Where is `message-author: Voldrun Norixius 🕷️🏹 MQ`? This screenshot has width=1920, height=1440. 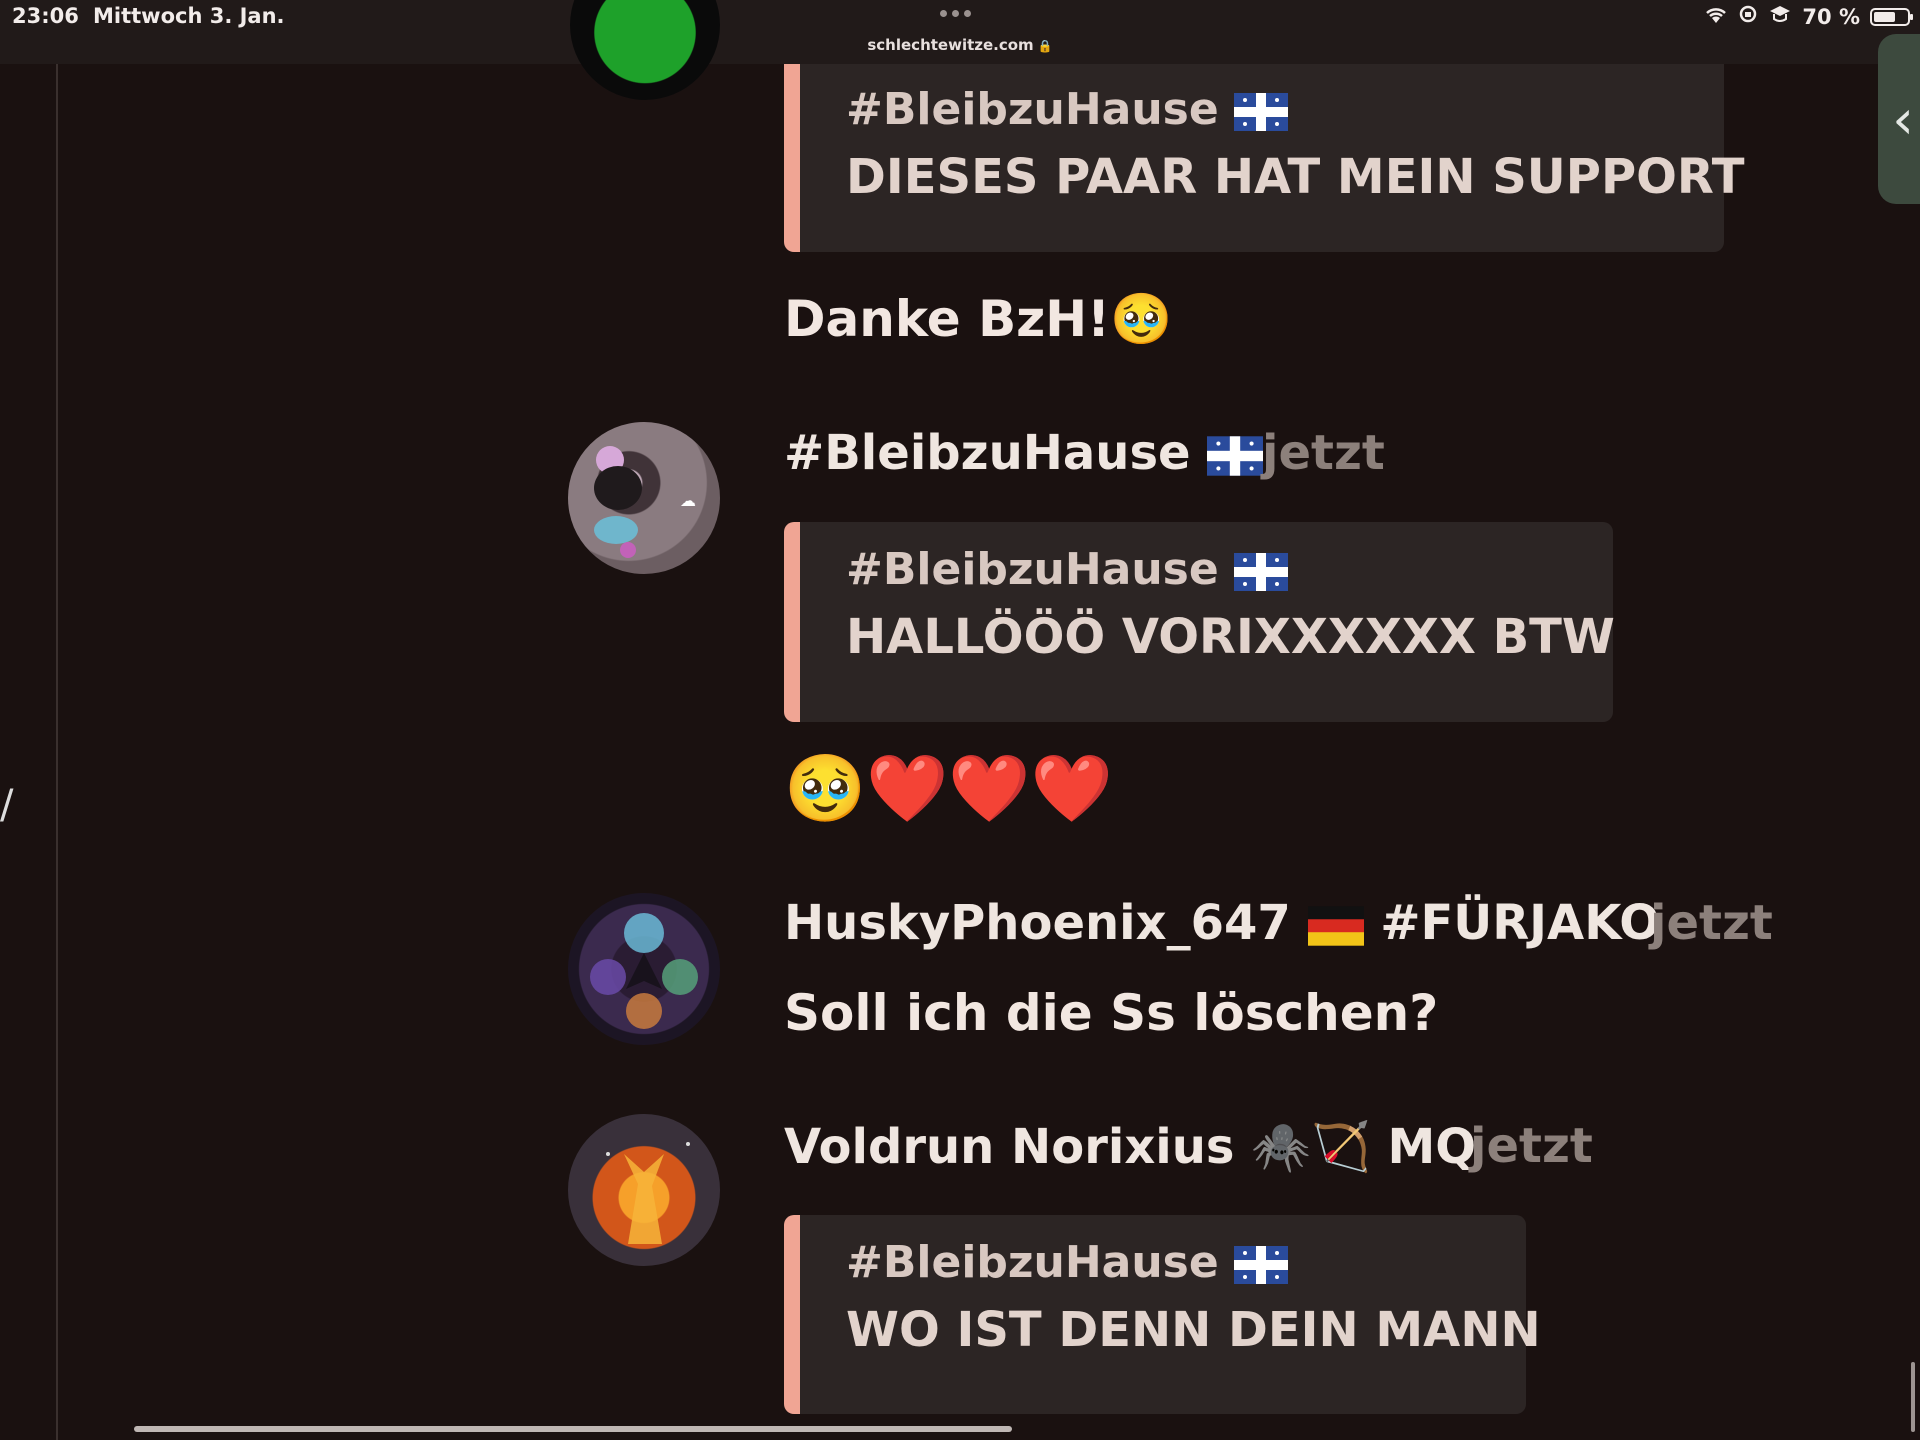
message-author: Voldrun Norixius 🕷️🏹 MQ is located at coordinates (1130, 1146).